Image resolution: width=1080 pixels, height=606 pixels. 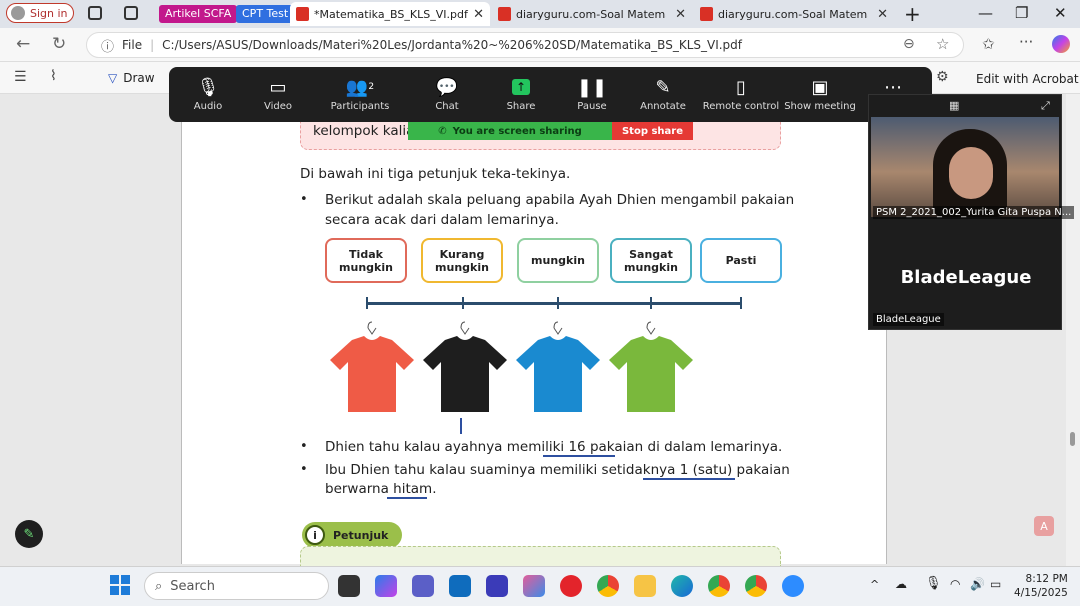 I want to click on probability-scale-line, so click(x=554, y=303).